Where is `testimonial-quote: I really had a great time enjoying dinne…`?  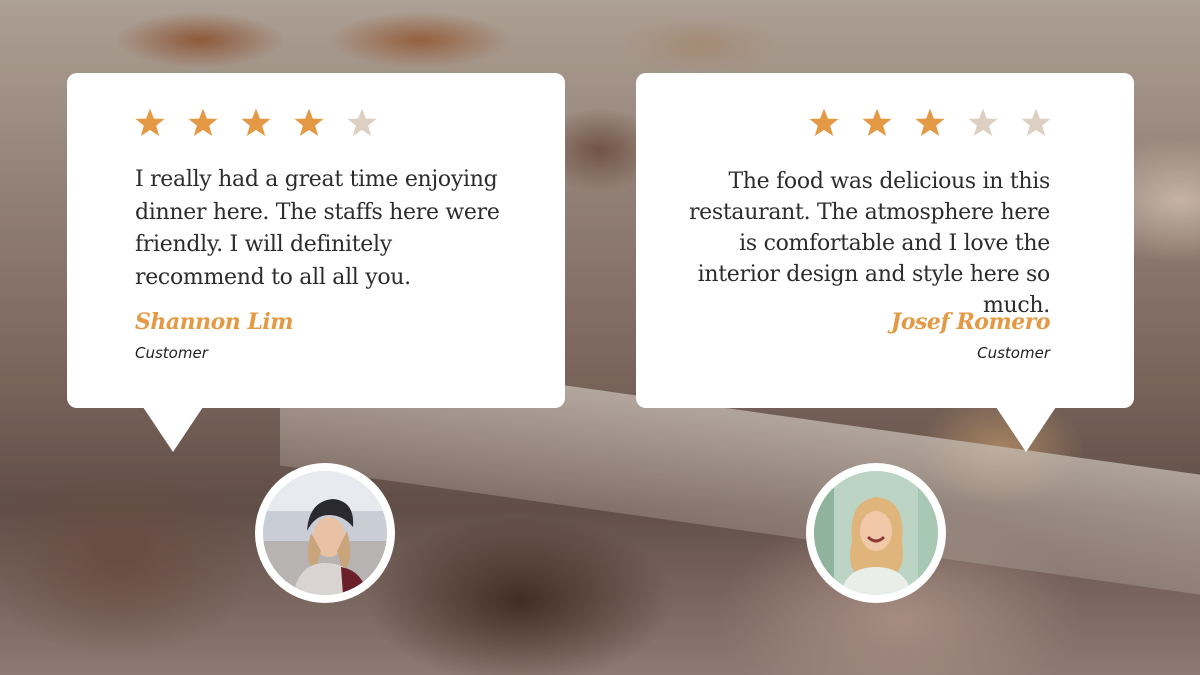
testimonial-quote: I really had a great time enjoying dinne… is located at coordinates (317, 228).